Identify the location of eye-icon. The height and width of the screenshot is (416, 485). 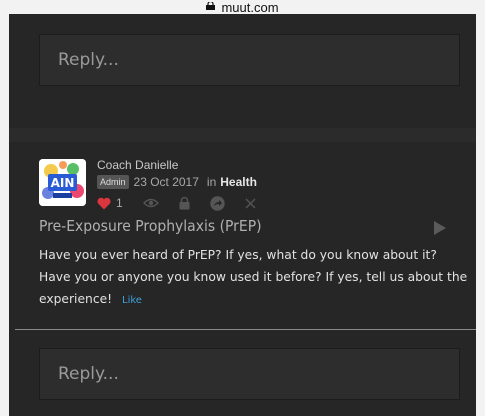
(150, 203).